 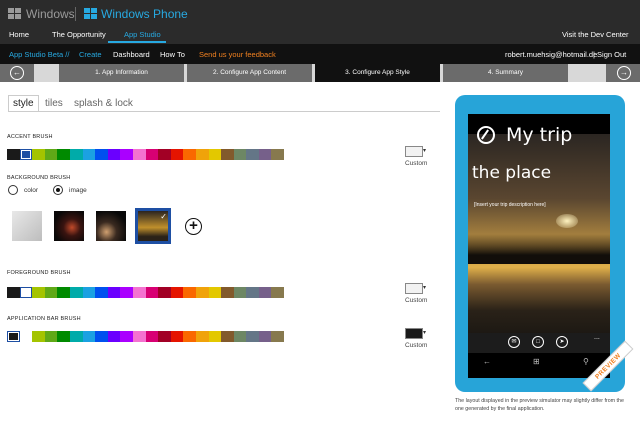 What do you see at coordinates (90, 54) in the screenshot?
I see `studio-create-link: Create` at bounding box center [90, 54].